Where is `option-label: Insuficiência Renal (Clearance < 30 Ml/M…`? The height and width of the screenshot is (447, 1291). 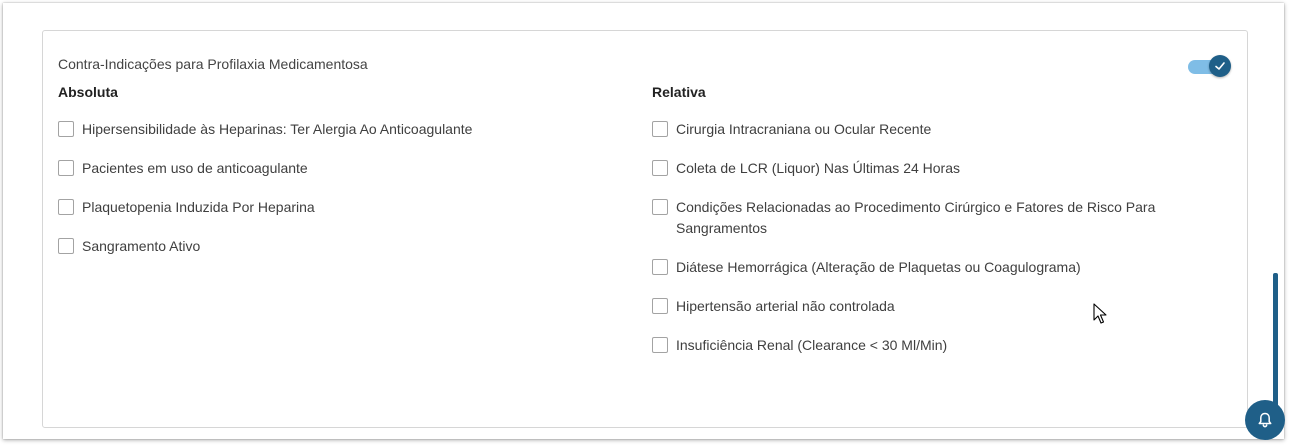 option-label: Insuficiência Renal (Clearance < 30 Ml/M… is located at coordinates (812, 345).